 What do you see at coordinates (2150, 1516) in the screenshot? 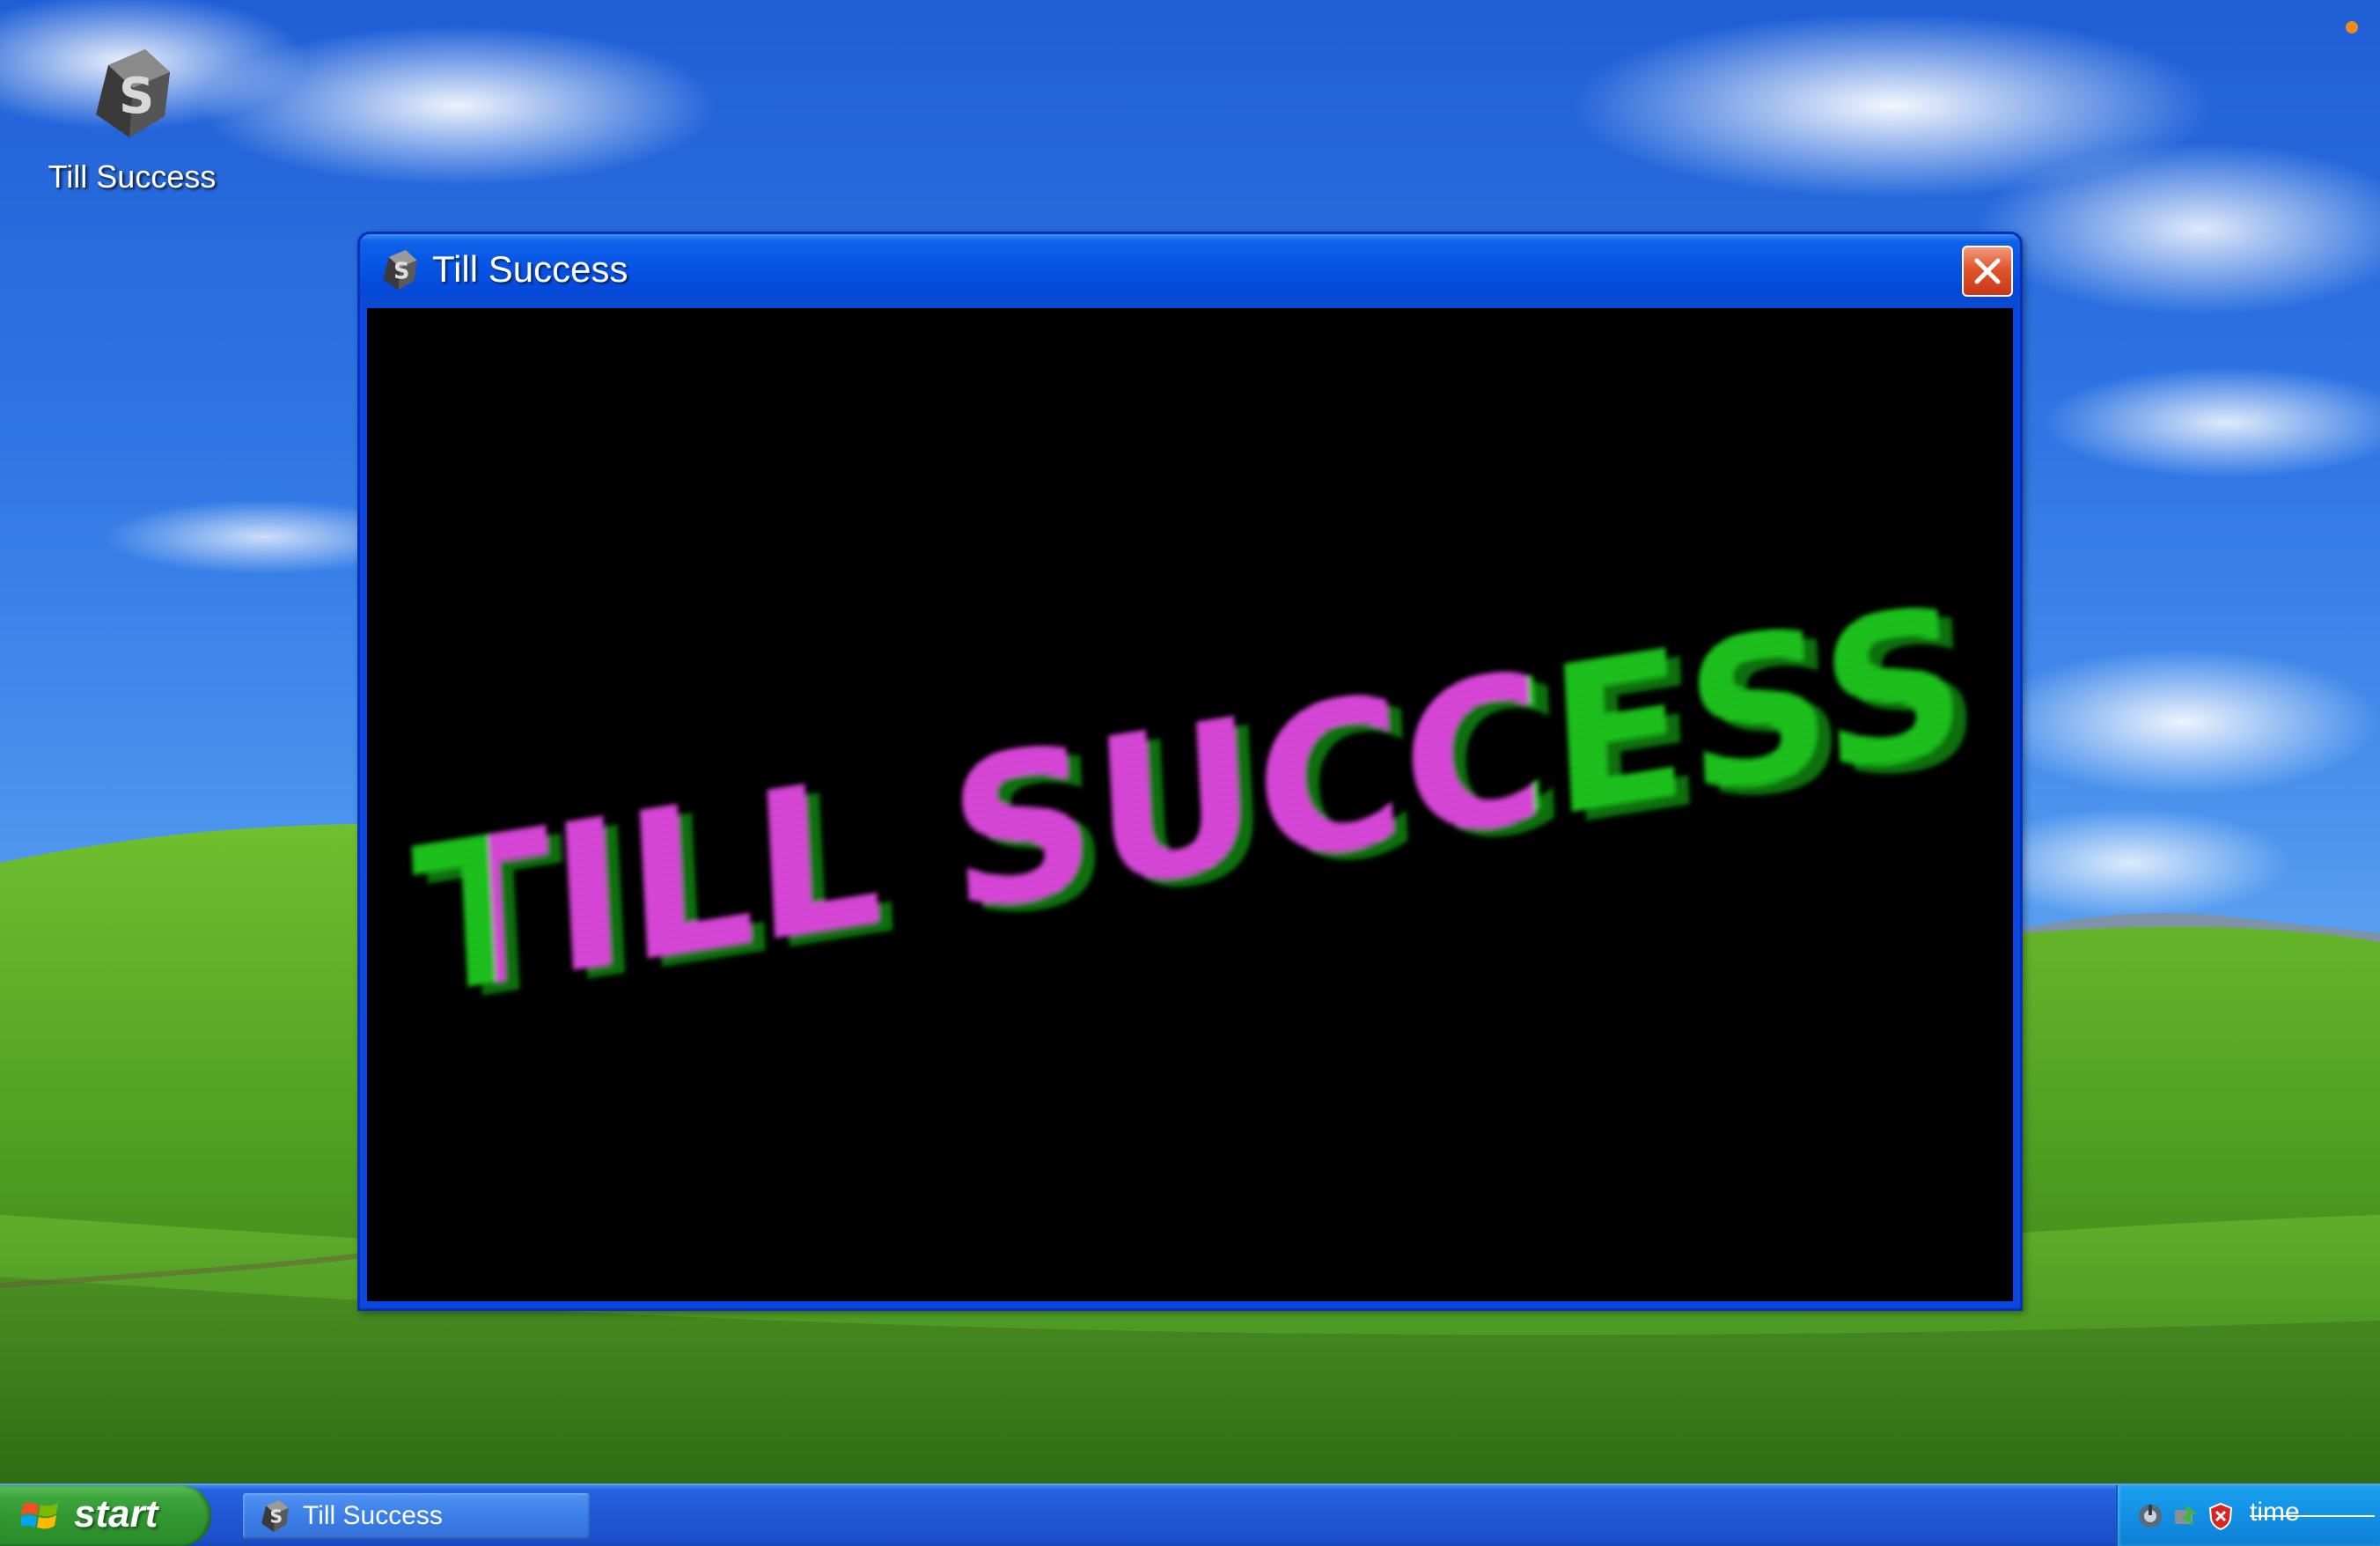
I see `network-icon` at bounding box center [2150, 1516].